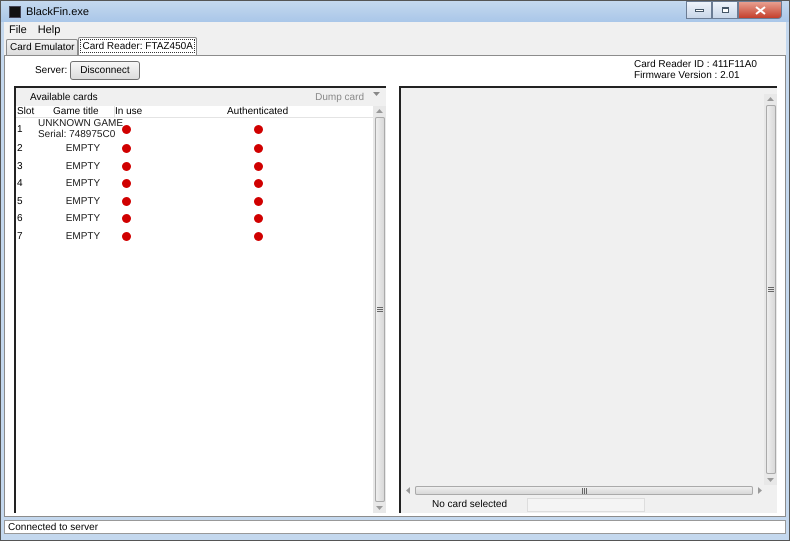 The image size is (790, 541). I want to click on table-cell-text: 3, so click(20, 166).